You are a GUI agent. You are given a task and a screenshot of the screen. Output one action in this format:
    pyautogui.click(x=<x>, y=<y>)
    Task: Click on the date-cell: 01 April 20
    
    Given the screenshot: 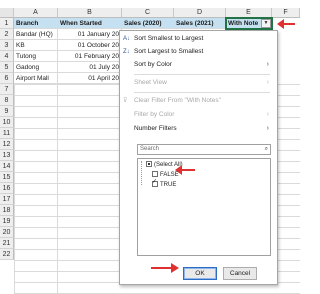 What is the action you would take?
    pyautogui.click(x=90, y=78)
    